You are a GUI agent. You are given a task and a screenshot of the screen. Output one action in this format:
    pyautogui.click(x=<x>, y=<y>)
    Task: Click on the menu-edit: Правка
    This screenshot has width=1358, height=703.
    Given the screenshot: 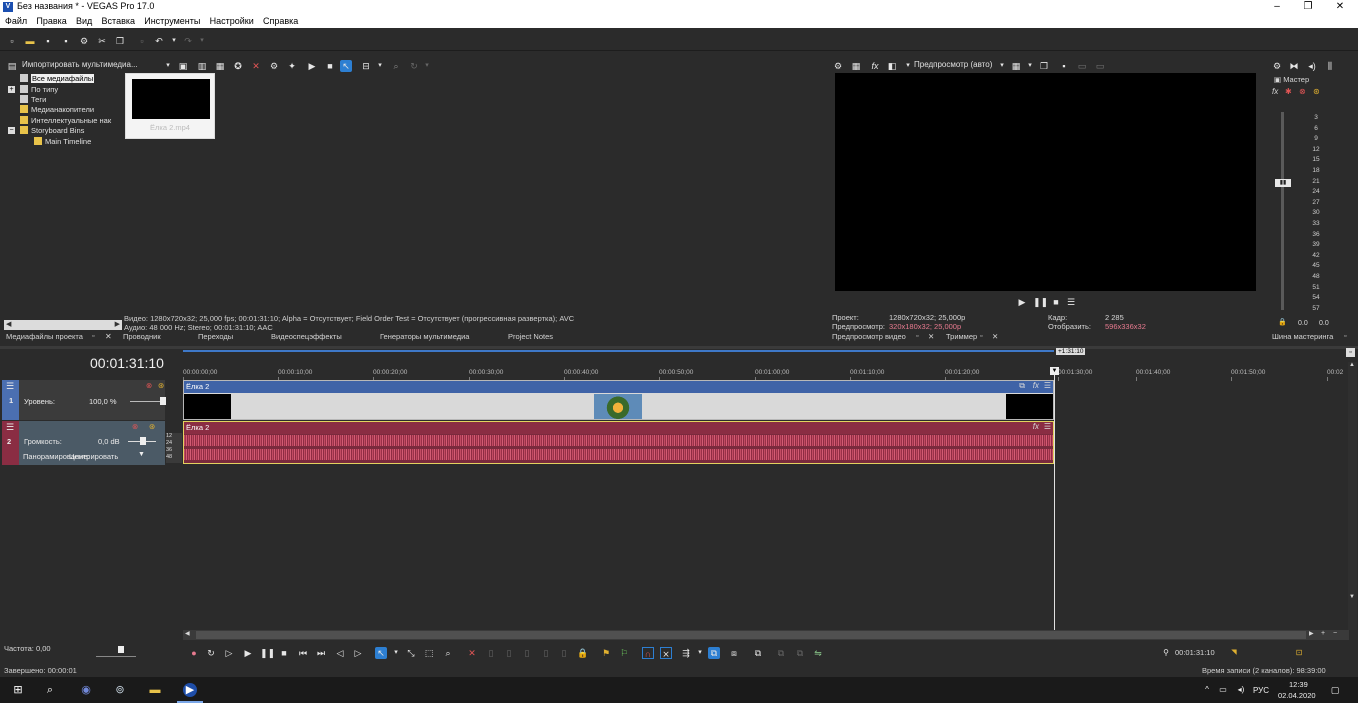 What is the action you would take?
    pyautogui.click(x=51, y=21)
    